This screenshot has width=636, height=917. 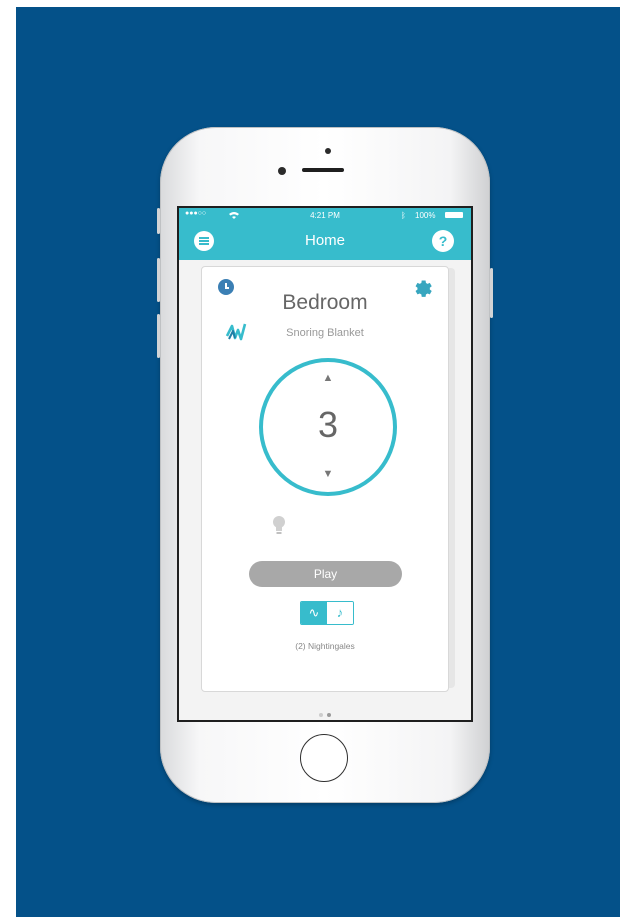 I want to click on level-value: 3, so click(x=328, y=424).